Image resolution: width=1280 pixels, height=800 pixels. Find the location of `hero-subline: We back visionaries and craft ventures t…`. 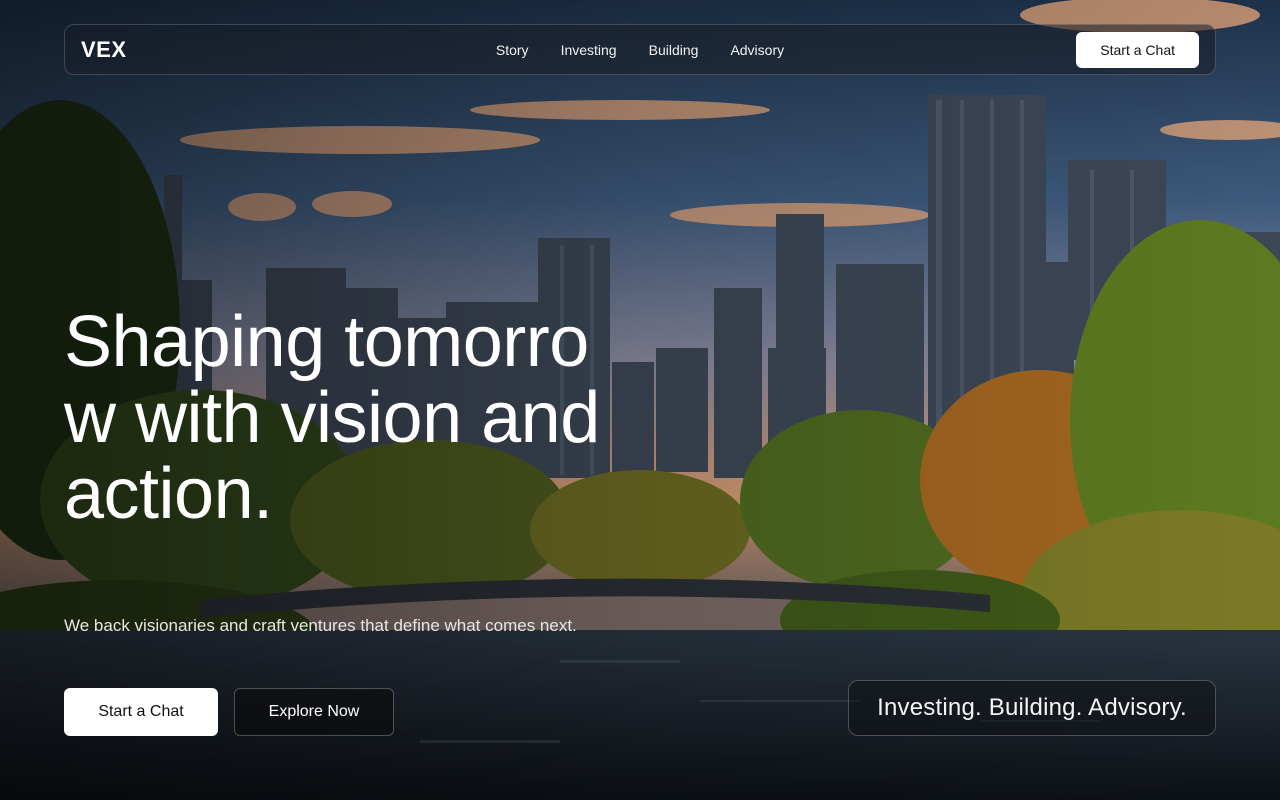

hero-subline: We back visionaries and craft ventures t… is located at coordinates (320, 625).